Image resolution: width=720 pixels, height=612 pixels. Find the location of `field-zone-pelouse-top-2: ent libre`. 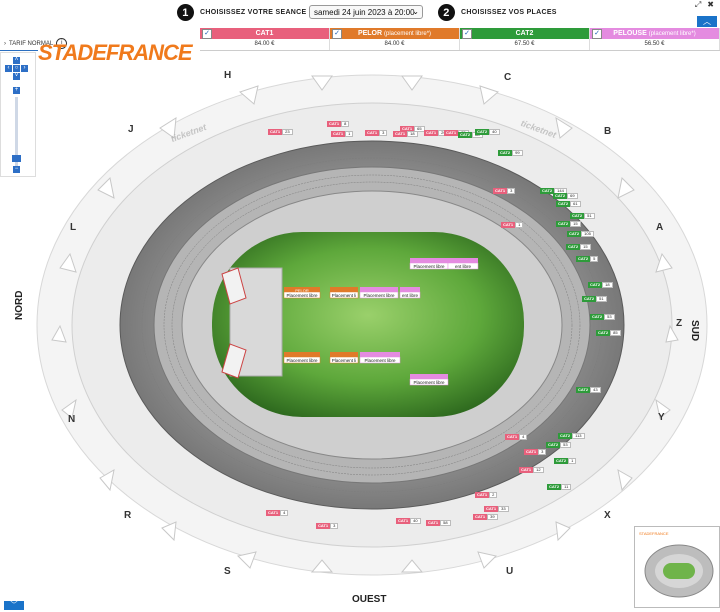

field-zone-pelouse-top-2: ent libre is located at coordinates (410, 293).